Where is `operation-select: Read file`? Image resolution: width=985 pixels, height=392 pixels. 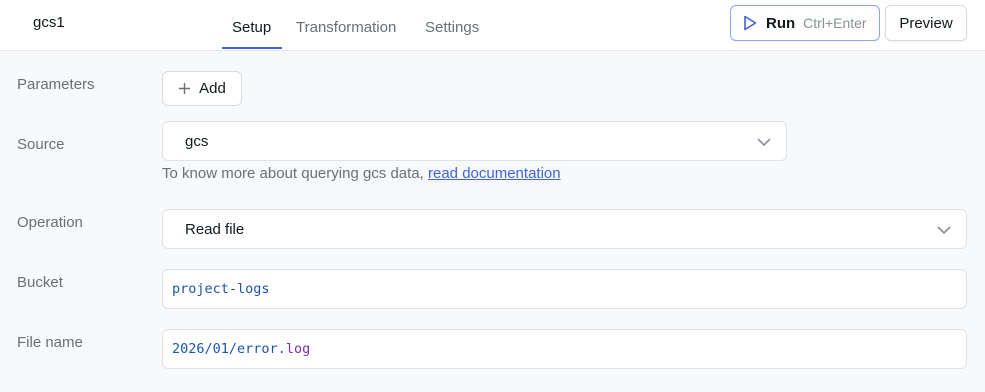 operation-select: Read file is located at coordinates (564, 229).